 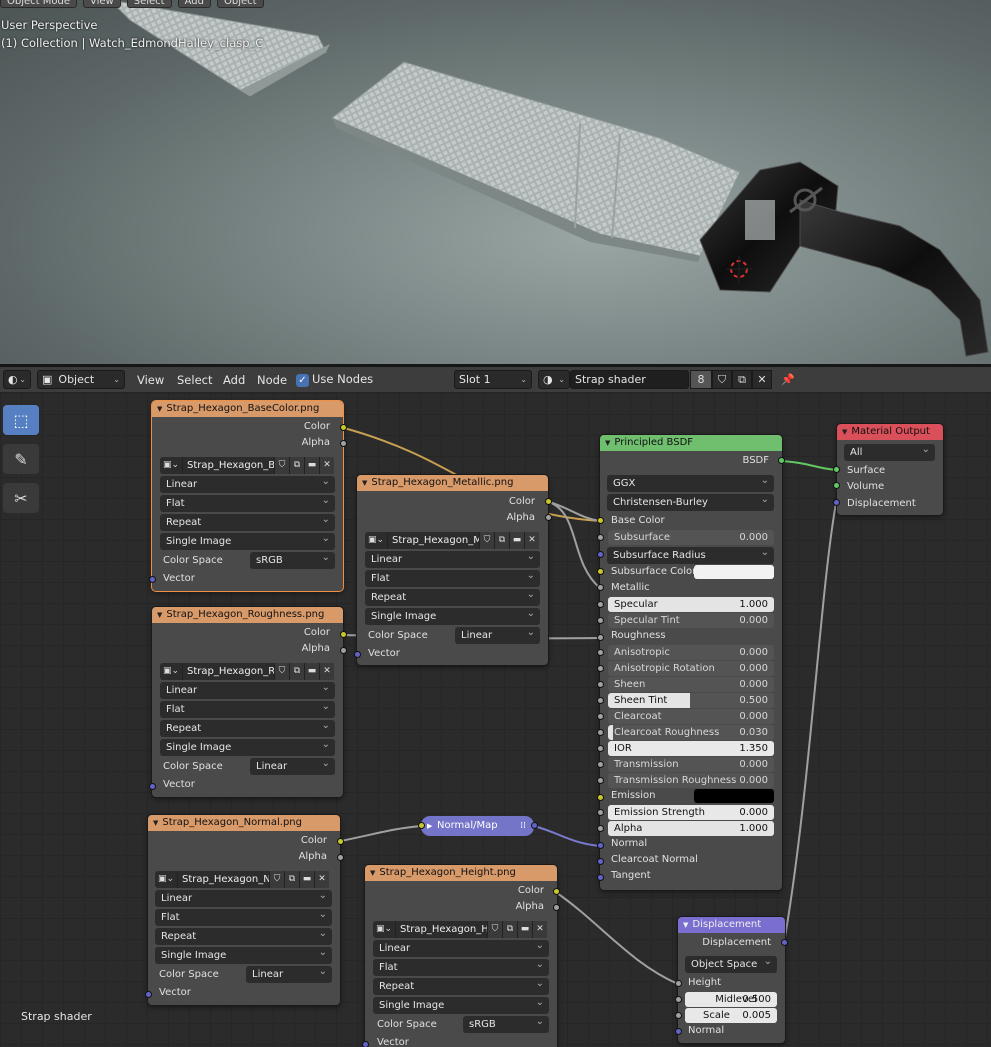 What do you see at coordinates (691, 620) in the screenshot?
I see `specular-tint-field: Specular Tint 0.000` at bounding box center [691, 620].